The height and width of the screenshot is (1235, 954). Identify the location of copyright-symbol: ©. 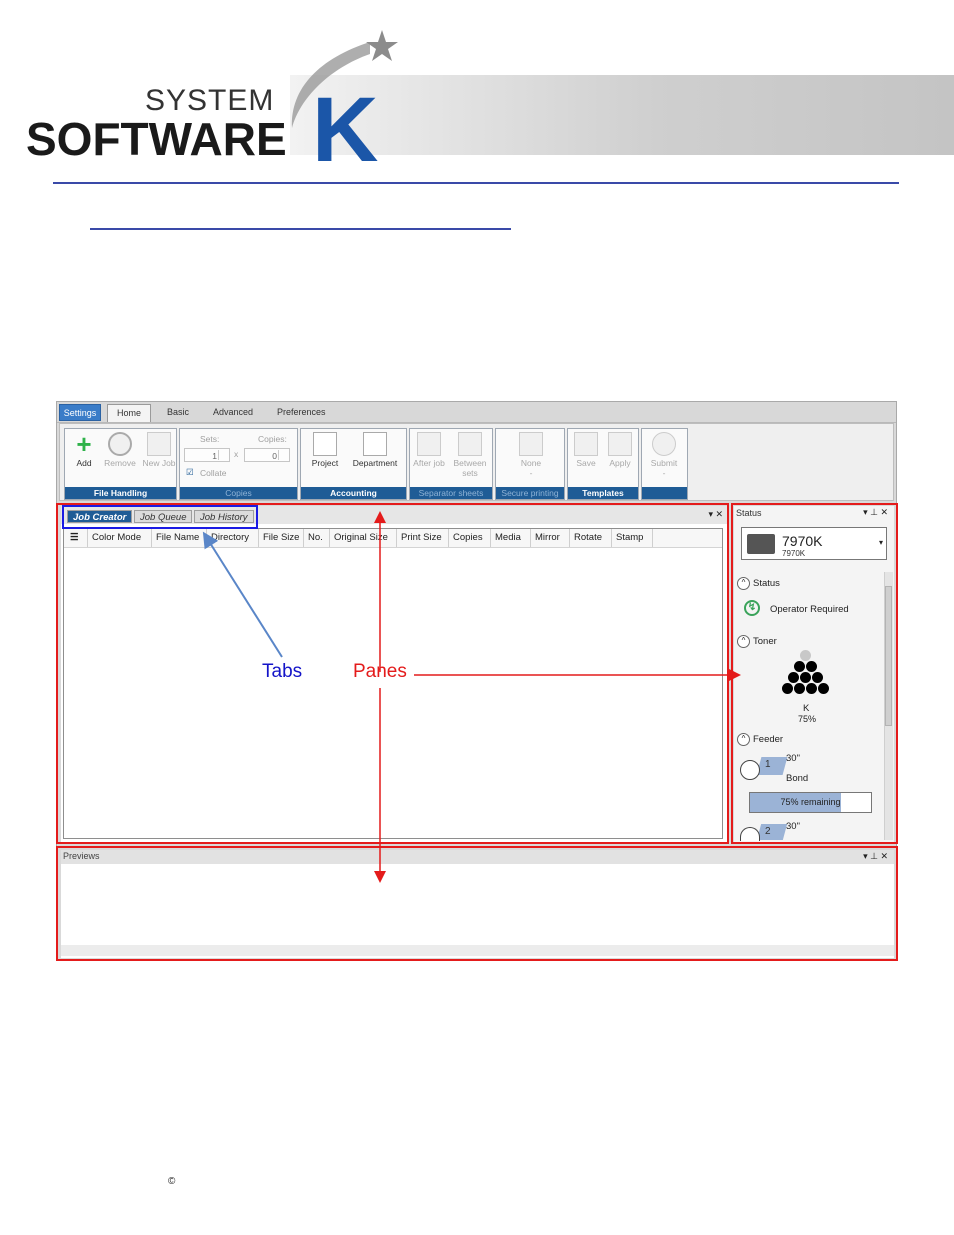
(172, 1181).